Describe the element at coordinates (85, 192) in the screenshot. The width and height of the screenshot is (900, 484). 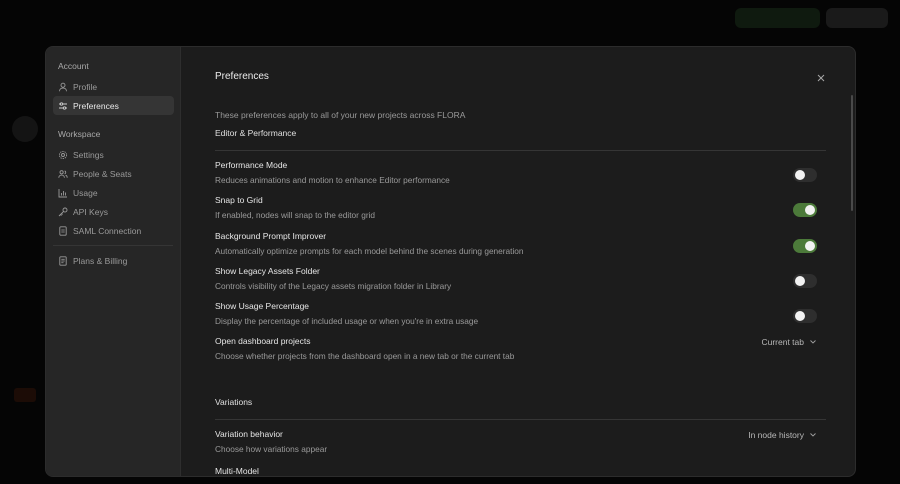
I see `sidebar-item-label: Usage` at that location.